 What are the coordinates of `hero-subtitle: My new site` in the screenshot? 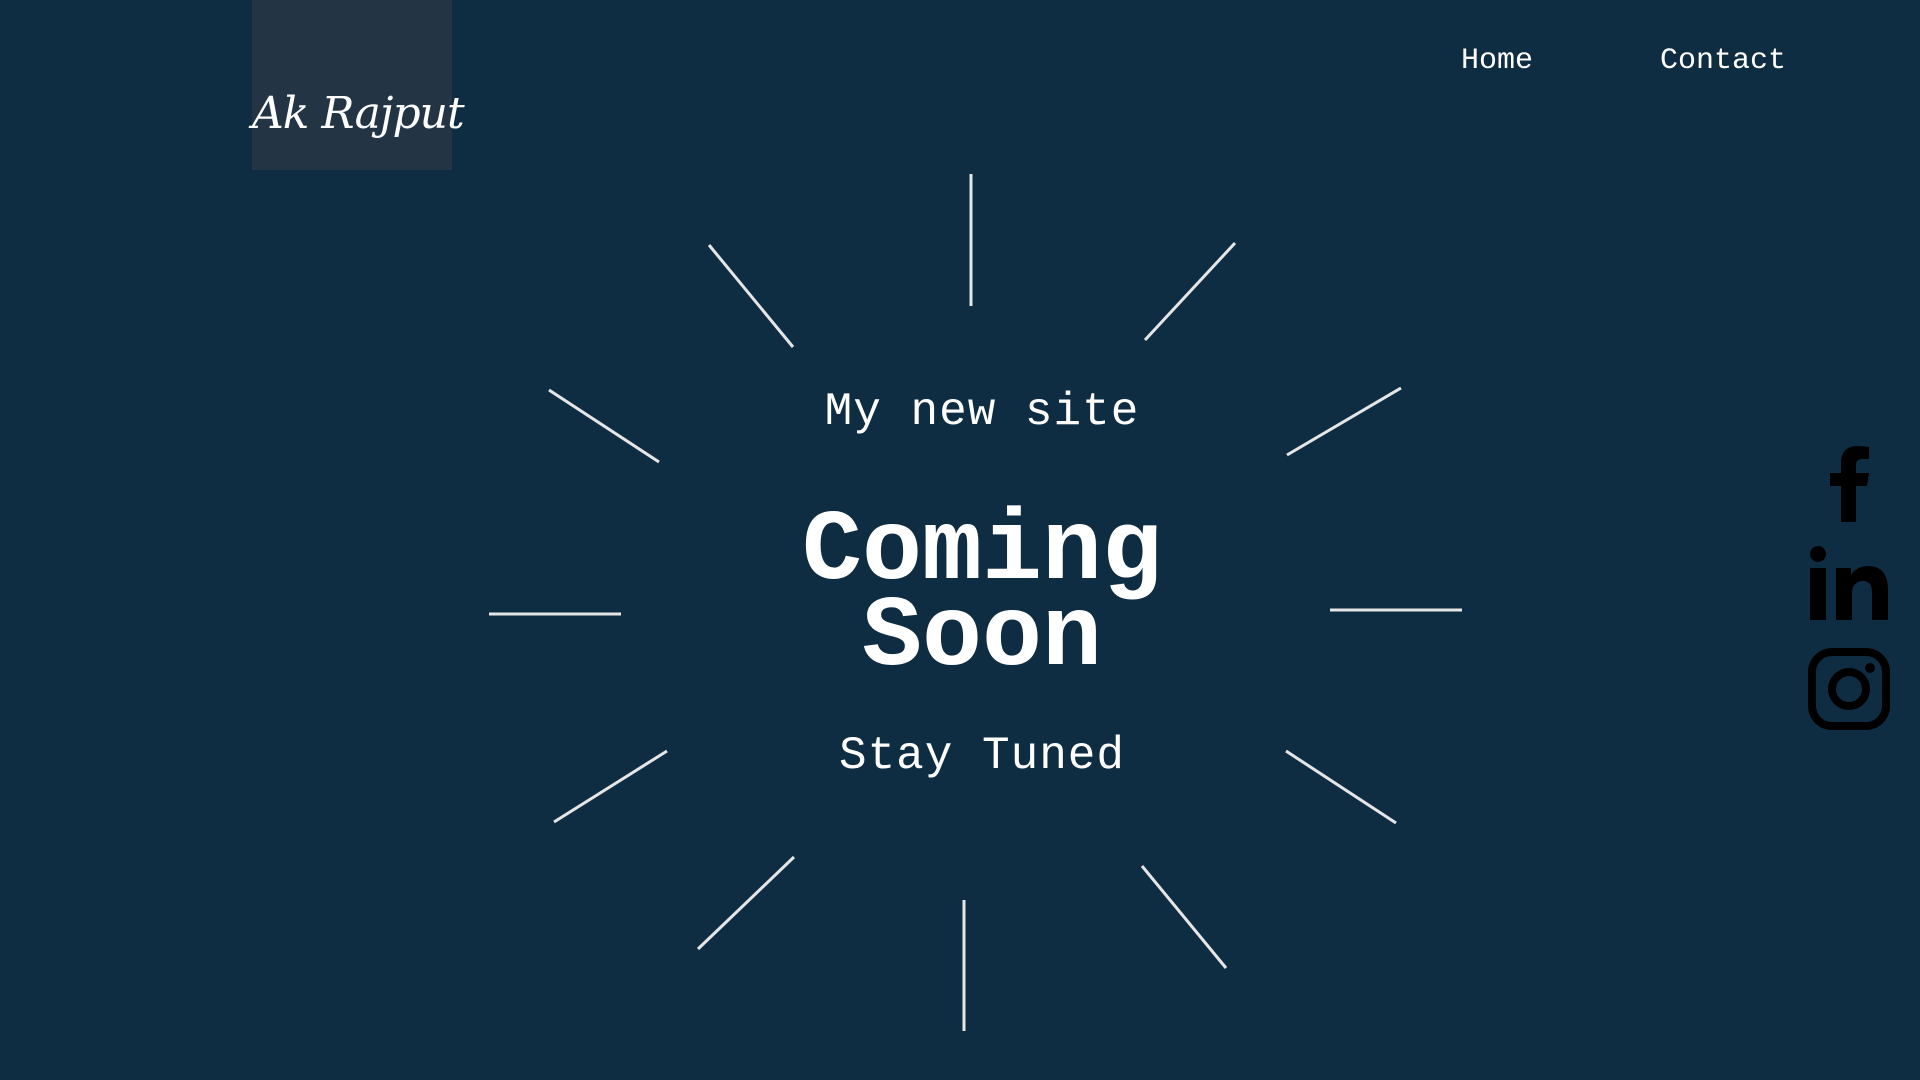 It's located at (982, 412).